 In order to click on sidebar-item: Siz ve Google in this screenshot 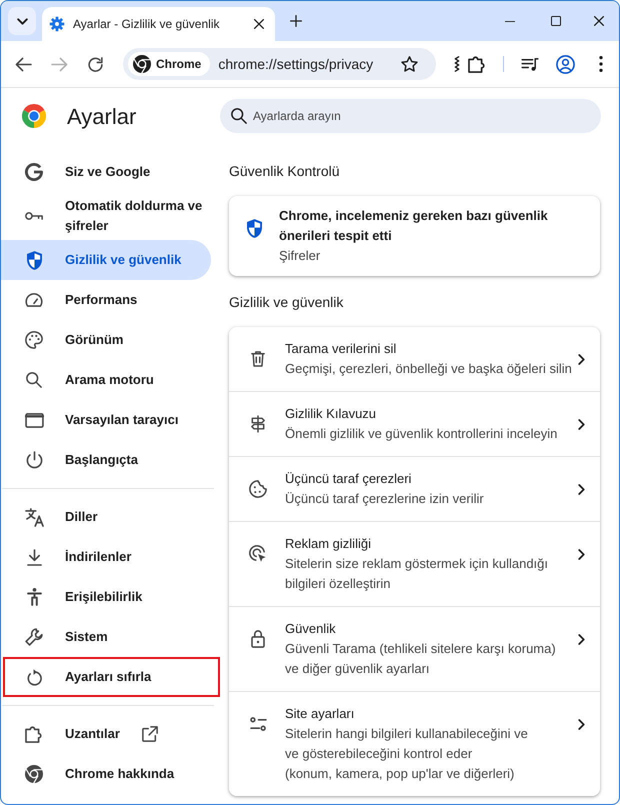, I will do `click(106, 172)`.